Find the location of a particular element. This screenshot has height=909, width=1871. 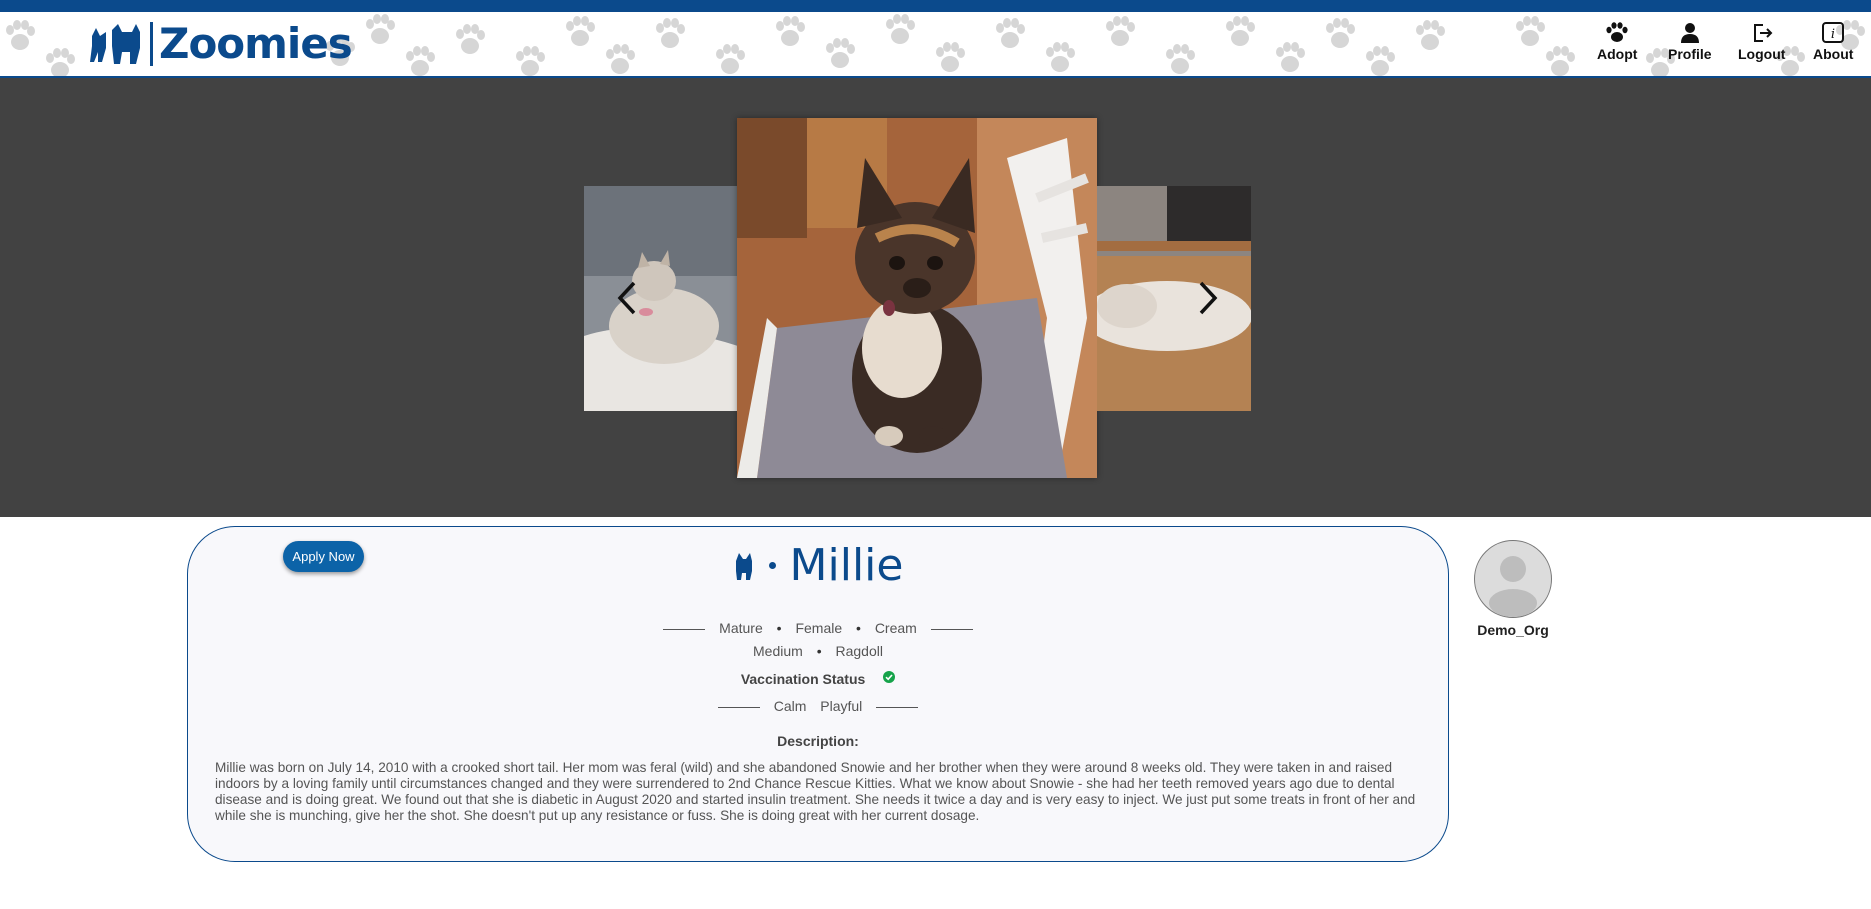

default-avatar-icon is located at coordinates (1513, 586).